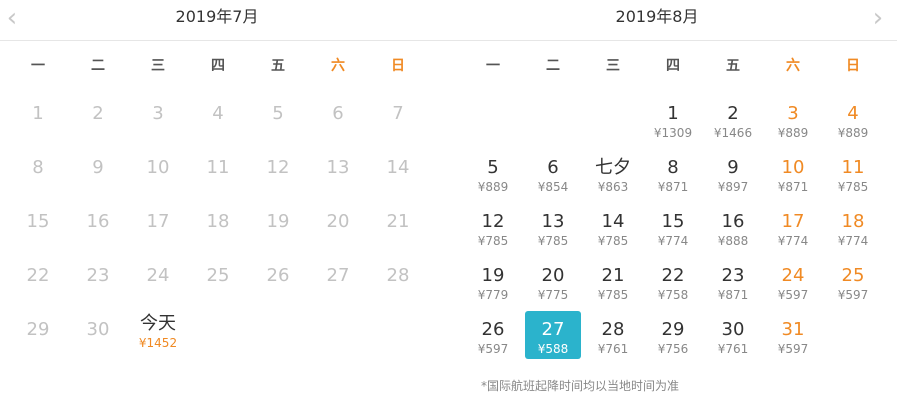 The image size is (897, 401). What do you see at coordinates (338, 113) in the screenshot?
I see `date-number: 6` at bounding box center [338, 113].